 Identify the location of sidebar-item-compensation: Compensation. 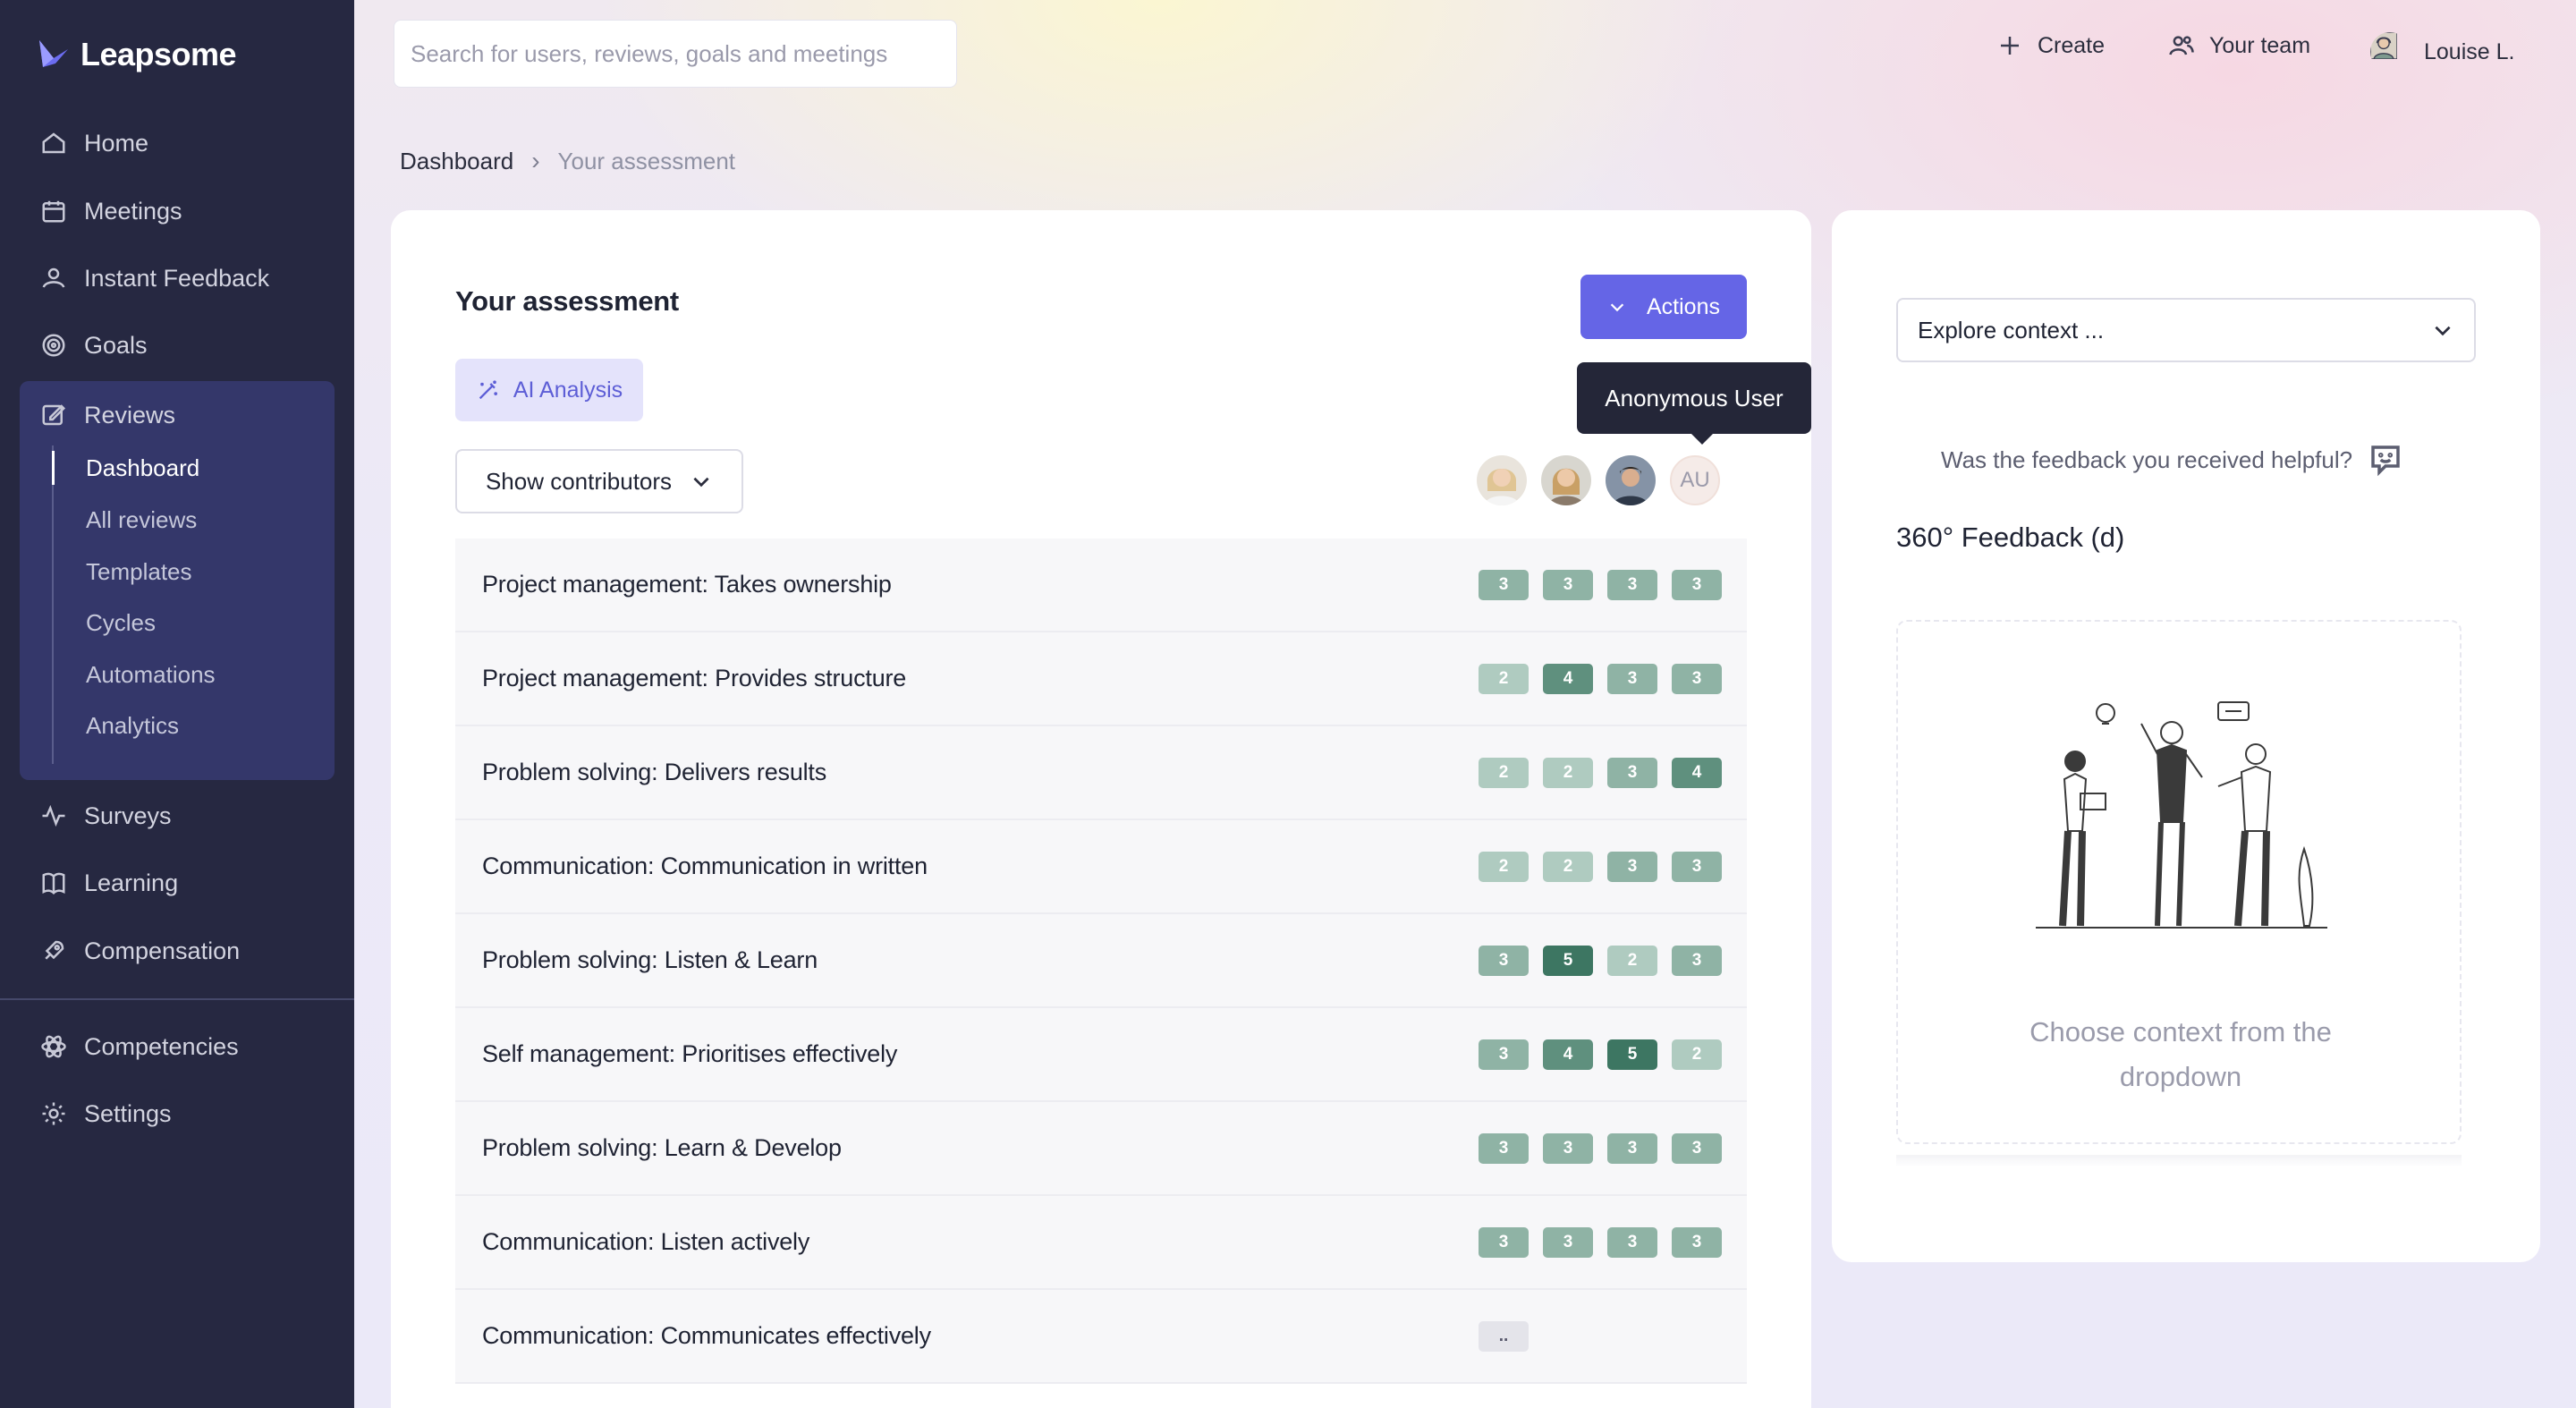
(139, 950).